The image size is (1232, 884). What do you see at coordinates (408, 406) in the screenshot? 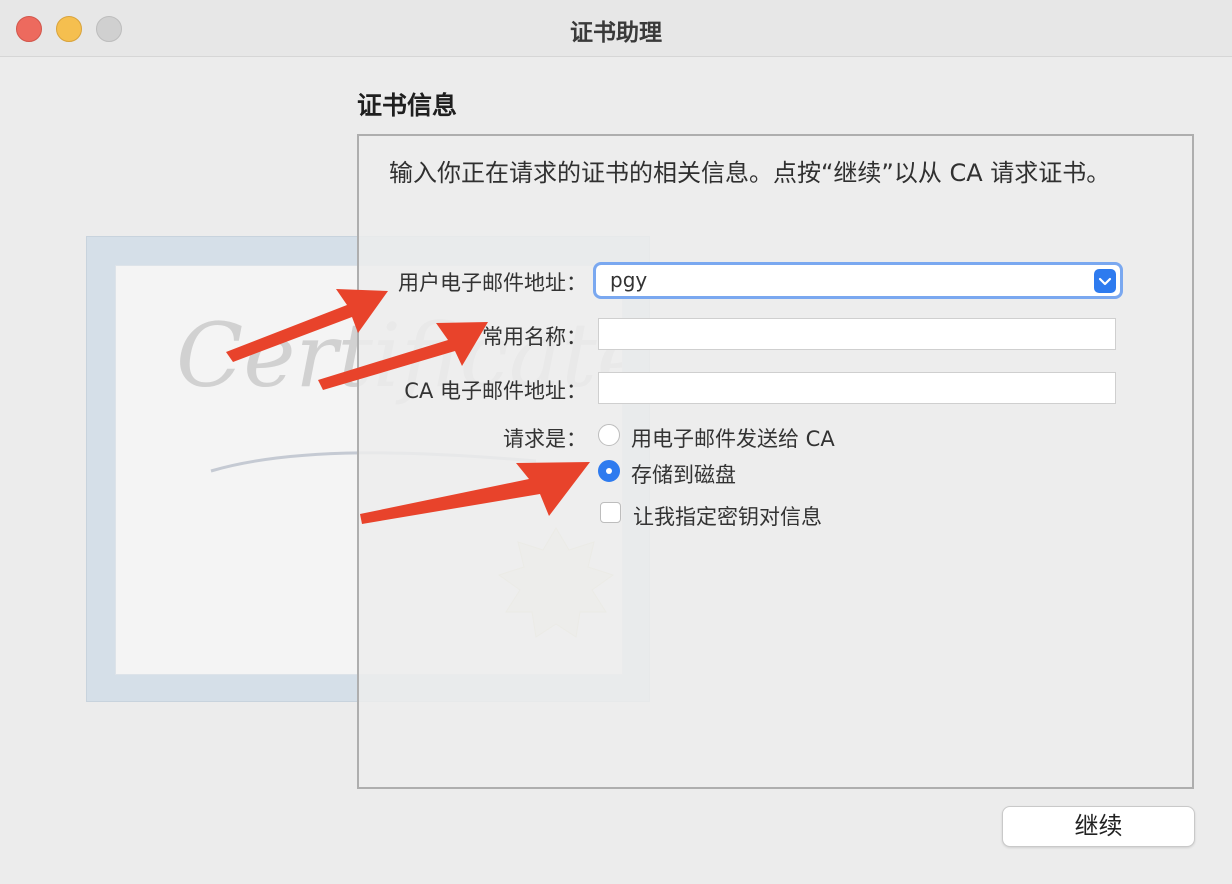
I see `annotation-arrows` at bounding box center [408, 406].